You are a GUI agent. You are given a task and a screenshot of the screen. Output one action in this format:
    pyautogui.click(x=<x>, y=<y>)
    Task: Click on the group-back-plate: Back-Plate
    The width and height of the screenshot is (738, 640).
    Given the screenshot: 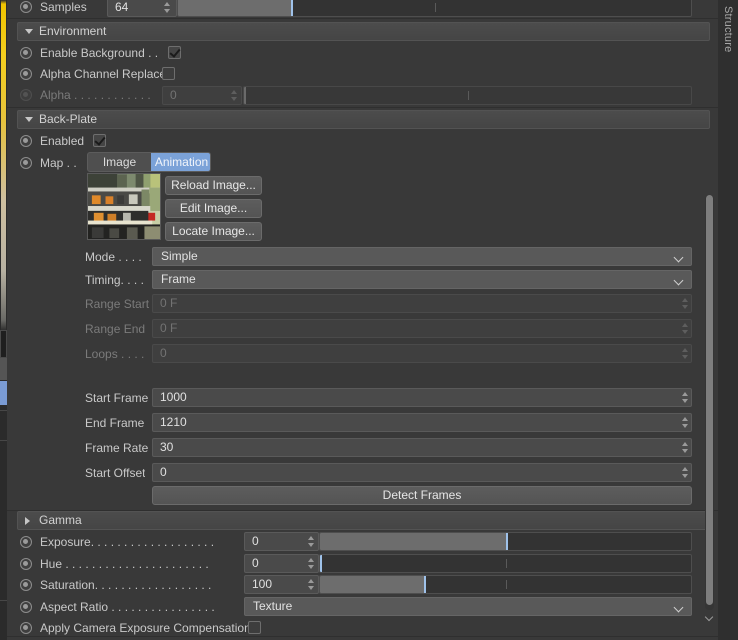 What is the action you would take?
    pyautogui.click(x=363, y=119)
    